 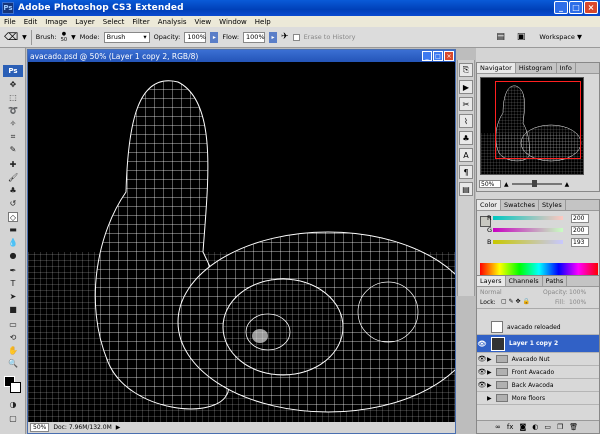 I want to click on zoom-slider-knob, so click(x=534, y=183).